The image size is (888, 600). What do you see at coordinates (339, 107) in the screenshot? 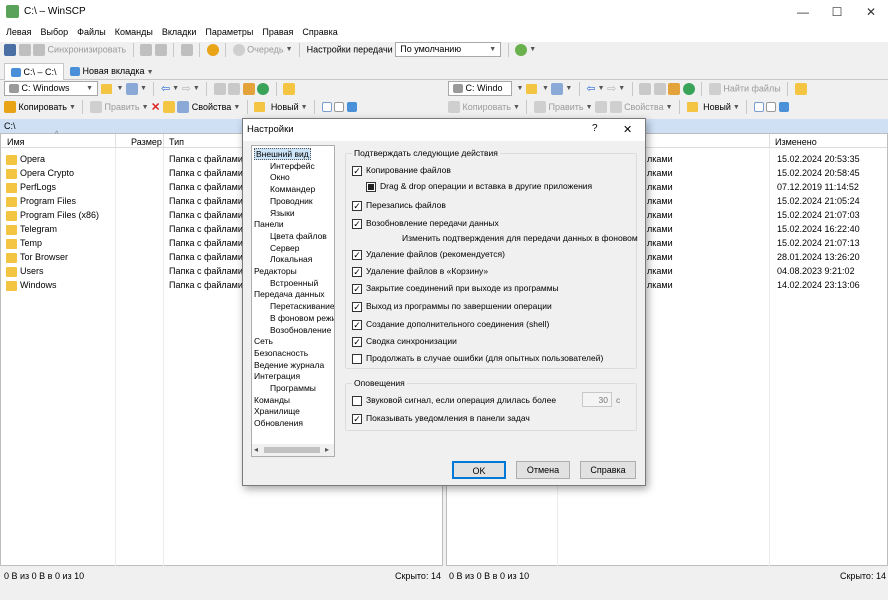
I see `unselect-icon` at bounding box center [339, 107].